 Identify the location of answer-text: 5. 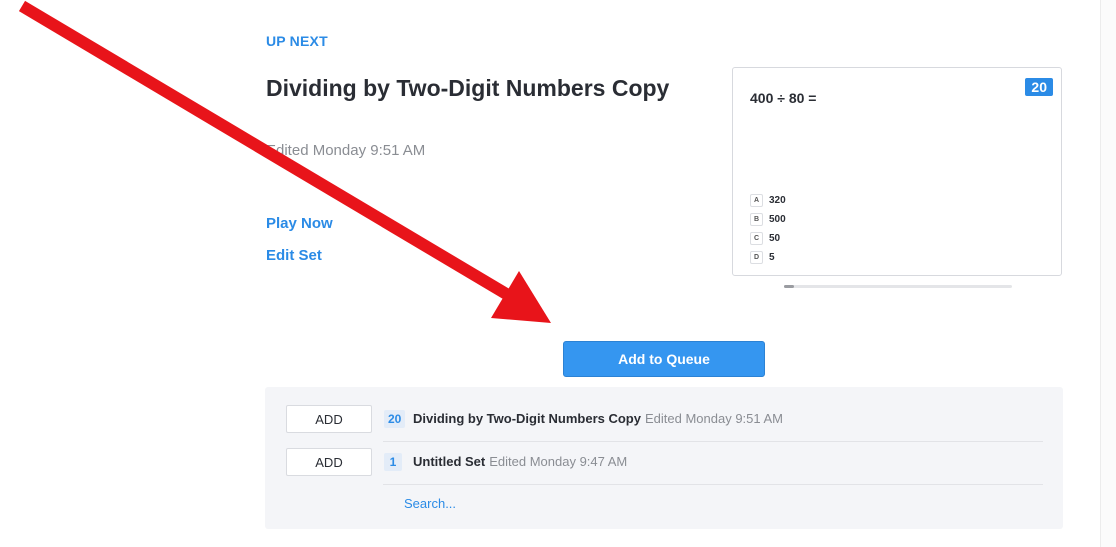
(772, 257).